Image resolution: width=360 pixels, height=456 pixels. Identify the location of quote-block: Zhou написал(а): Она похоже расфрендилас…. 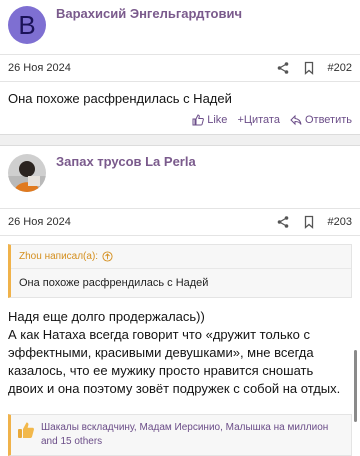
(180, 271).